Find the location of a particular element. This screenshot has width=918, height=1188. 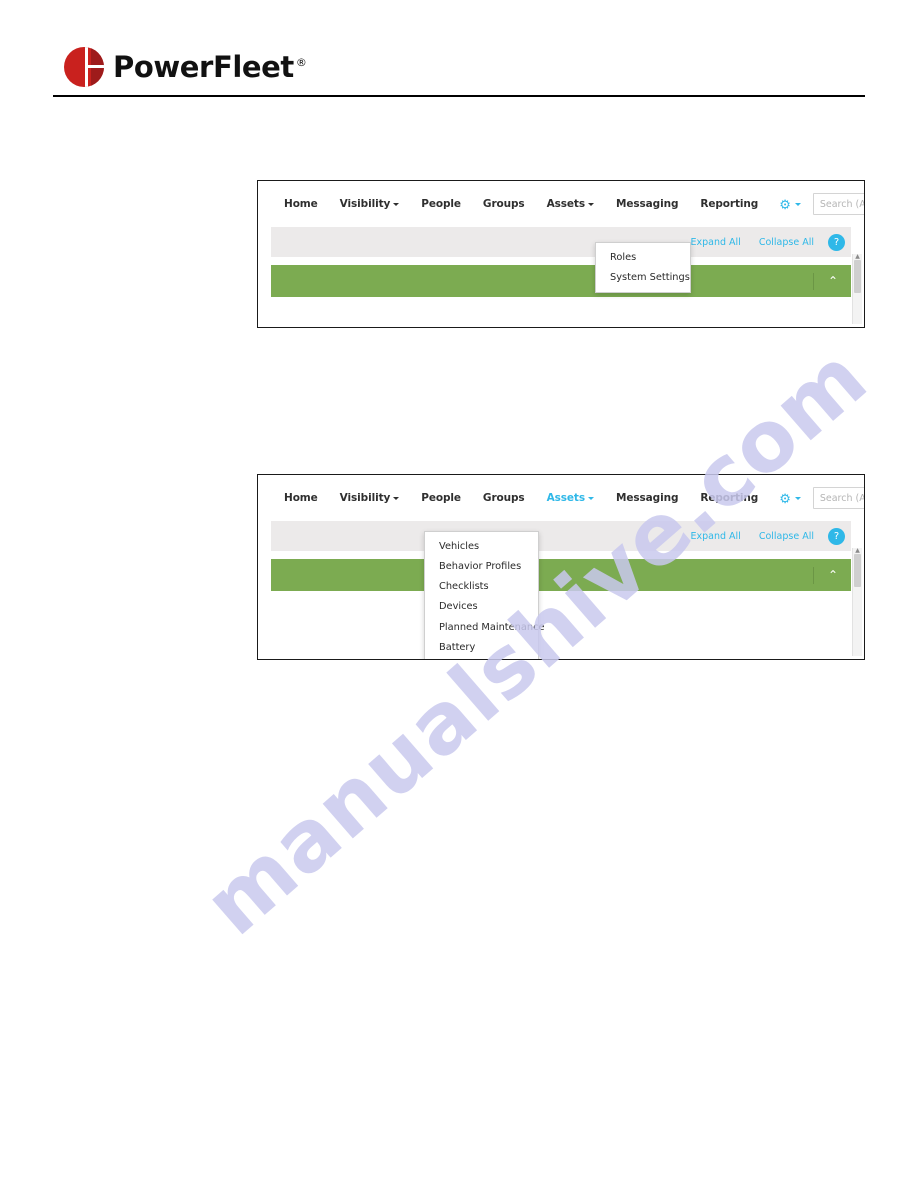

logo-dark-segment is located at coordinates (97, 67).